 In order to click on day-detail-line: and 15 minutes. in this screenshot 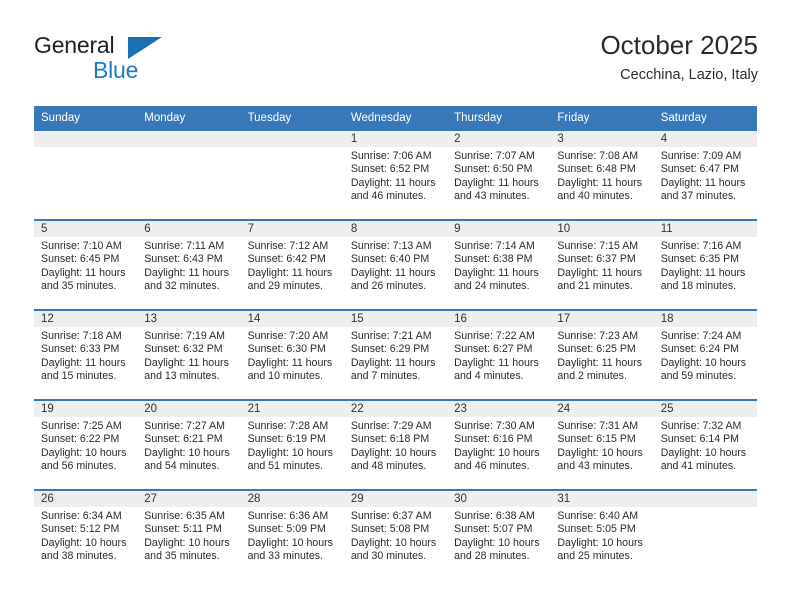, I will do `click(79, 376)`.